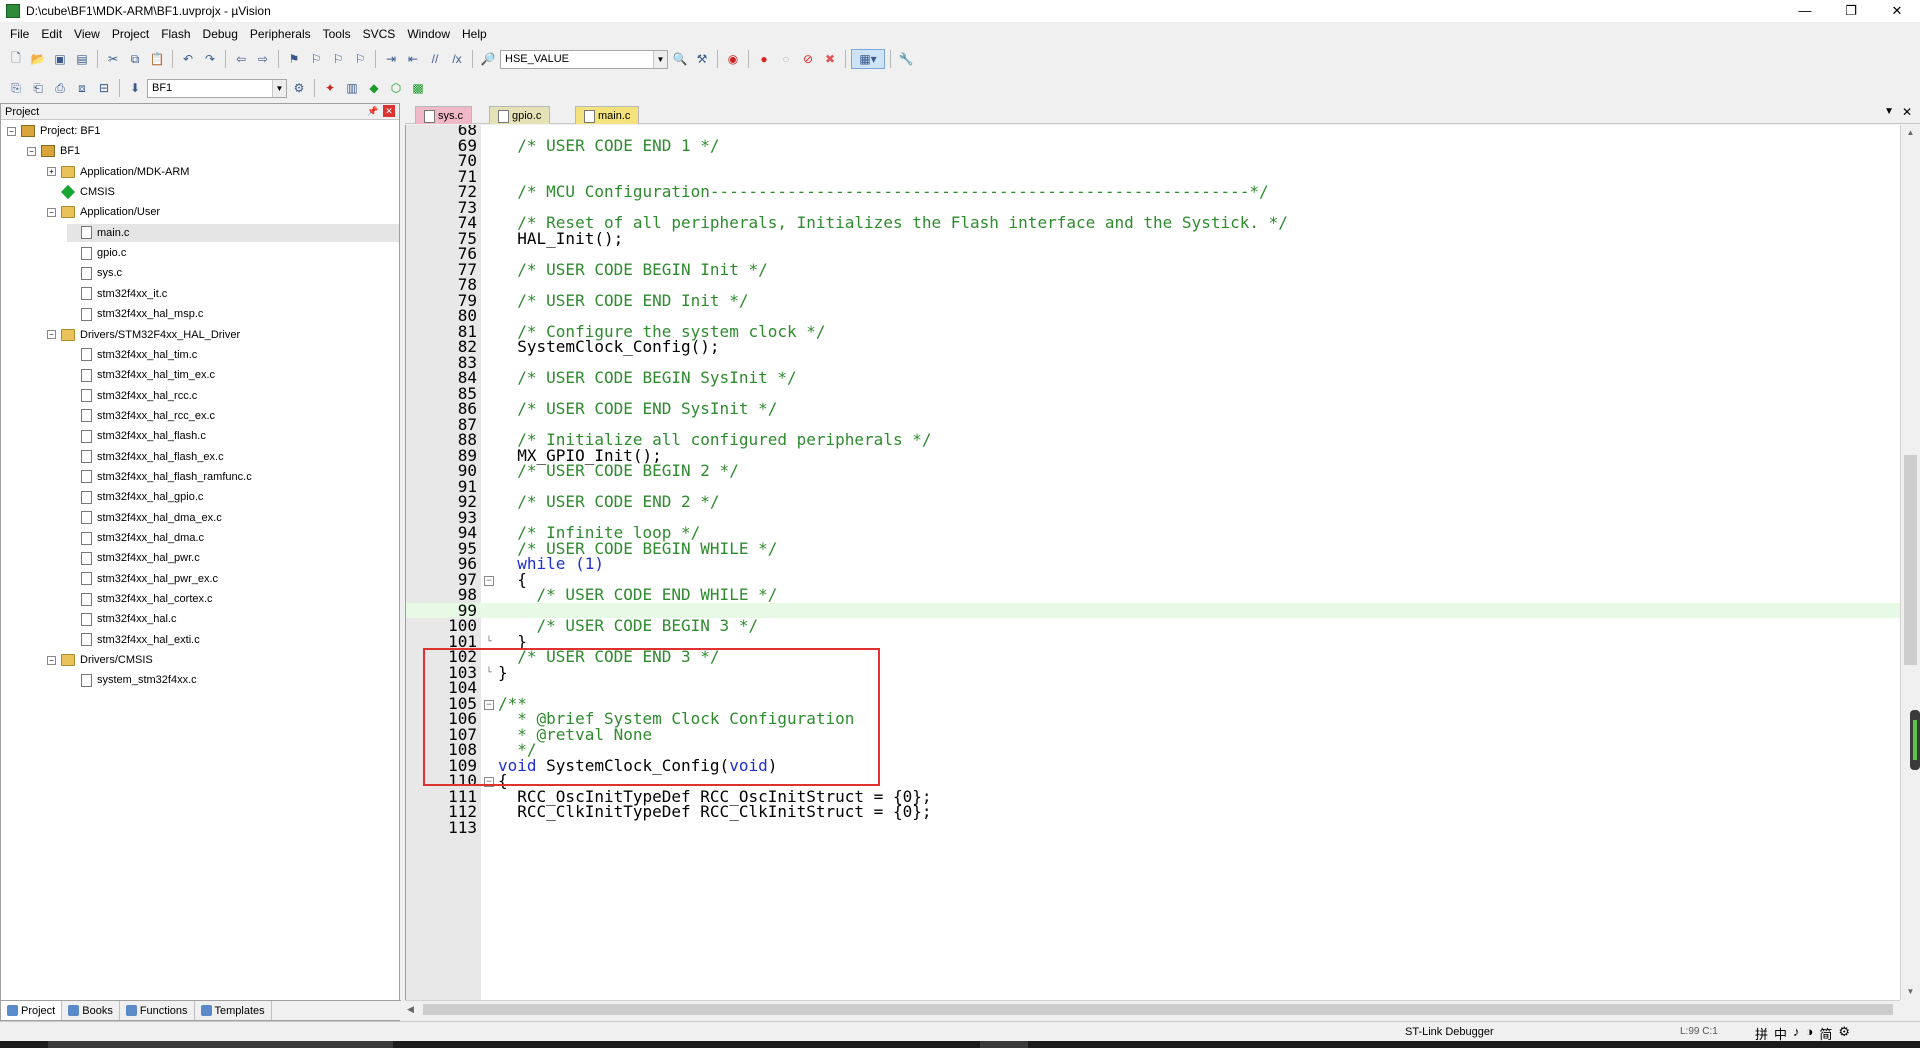 This screenshot has height=1048, width=1920. What do you see at coordinates (428, 34) in the screenshot?
I see `menu-window: Window` at bounding box center [428, 34].